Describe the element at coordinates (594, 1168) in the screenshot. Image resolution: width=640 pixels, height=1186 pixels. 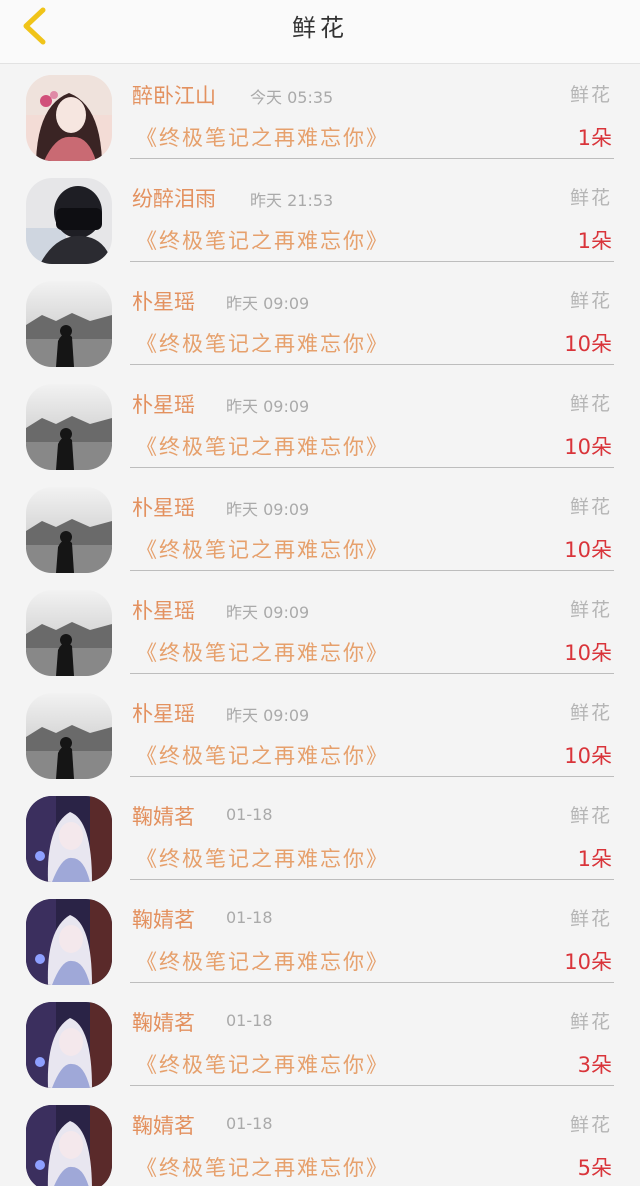
I see `flower-count: 5朵` at that location.